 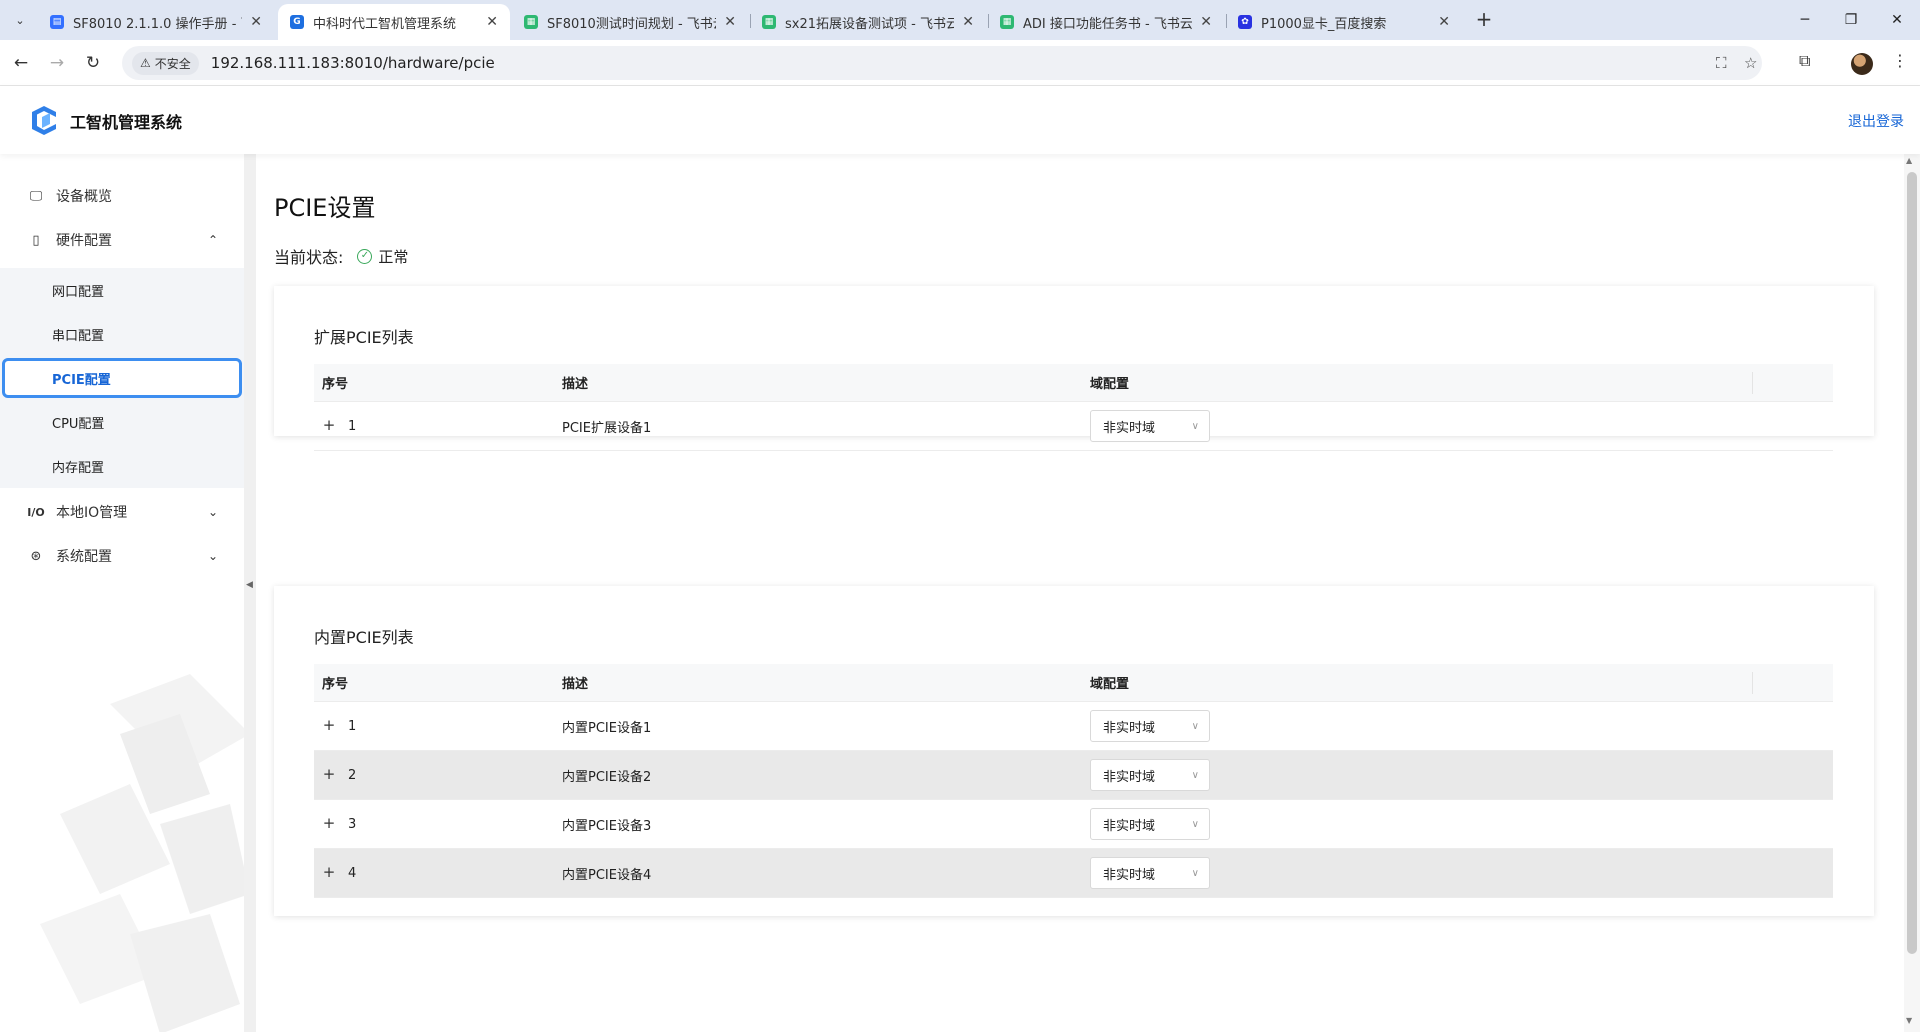 What do you see at coordinates (1909, 160) in the screenshot?
I see `scroll-up-arrow-icon: ▲` at bounding box center [1909, 160].